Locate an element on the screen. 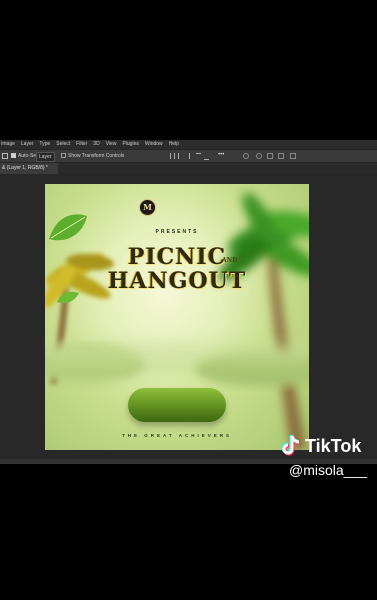 The width and height of the screenshot is (377, 600). 3d-scale-icon is located at coordinates (293, 156).